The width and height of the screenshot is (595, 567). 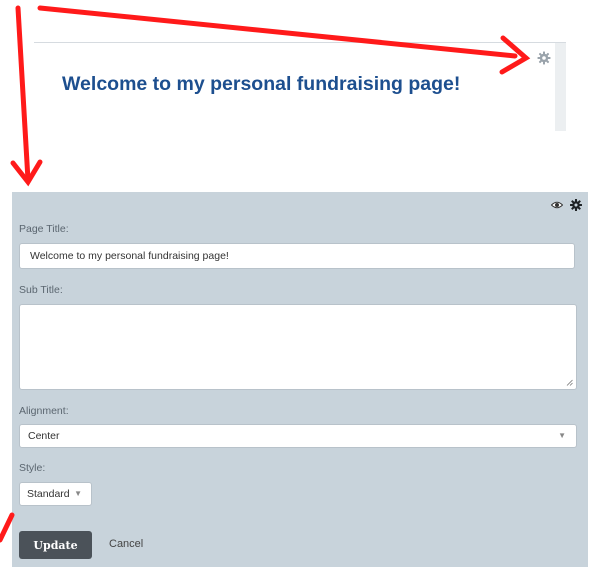 I want to click on page-title-preview: Welcome to my personal fundraising page!, so click(x=300, y=86).